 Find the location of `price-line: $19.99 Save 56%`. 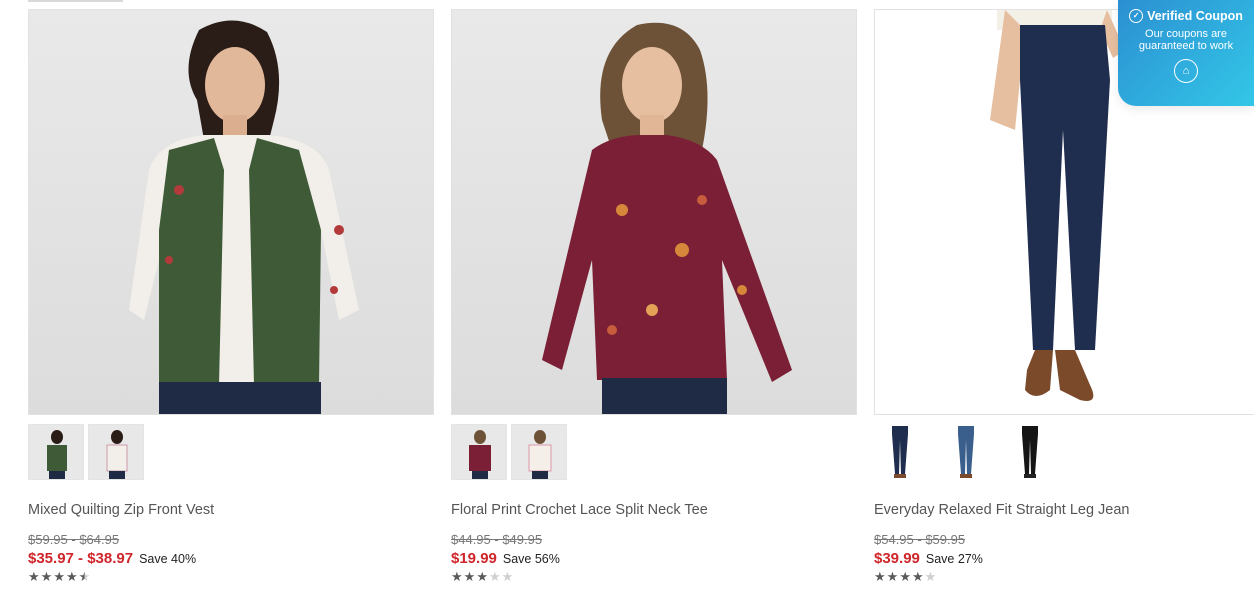

price-line: $19.99 Save 56% is located at coordinates (505, 559).